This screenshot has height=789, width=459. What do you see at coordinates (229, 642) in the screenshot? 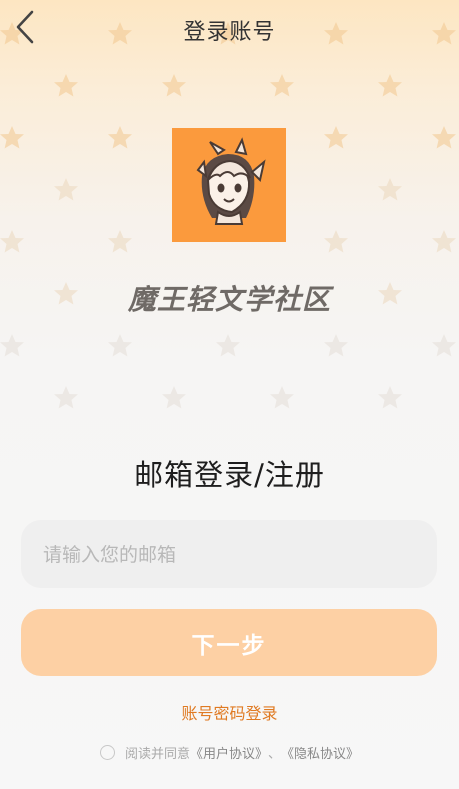
I see `next-step-button: 下一步` at bounding box center [229, 642].